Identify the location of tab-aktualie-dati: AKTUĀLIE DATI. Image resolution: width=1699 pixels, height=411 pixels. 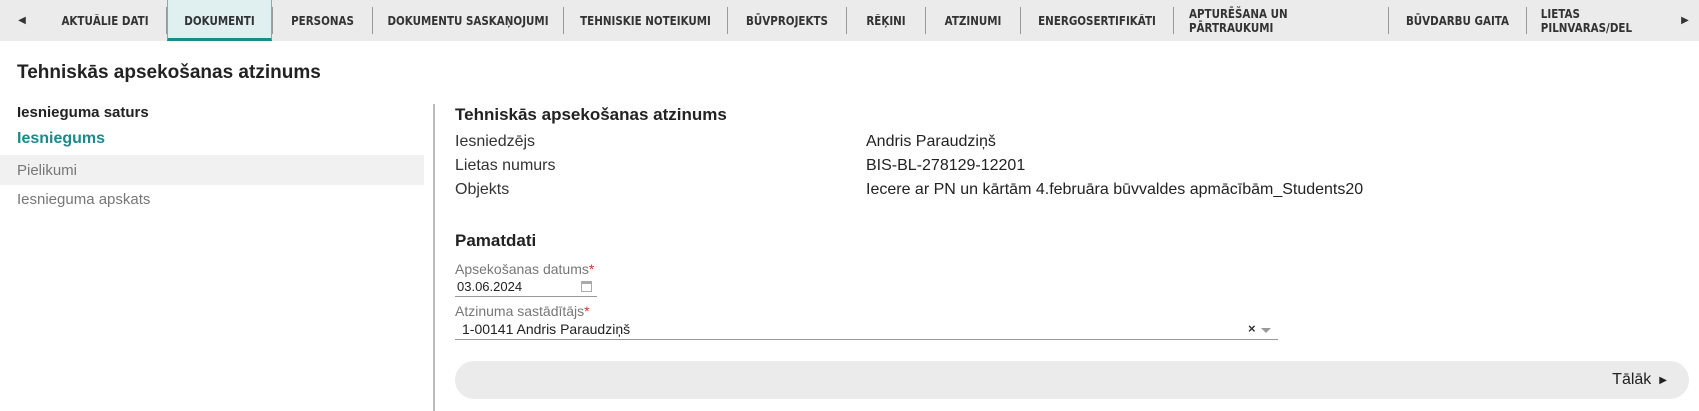
(105, 20).